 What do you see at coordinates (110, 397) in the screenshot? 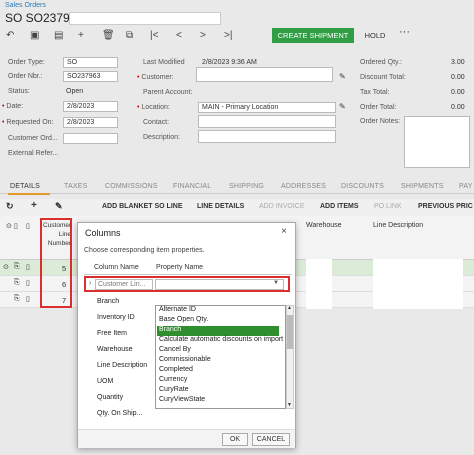
I see `column-name-cell: Quantity` at bounding box center [110, 397].